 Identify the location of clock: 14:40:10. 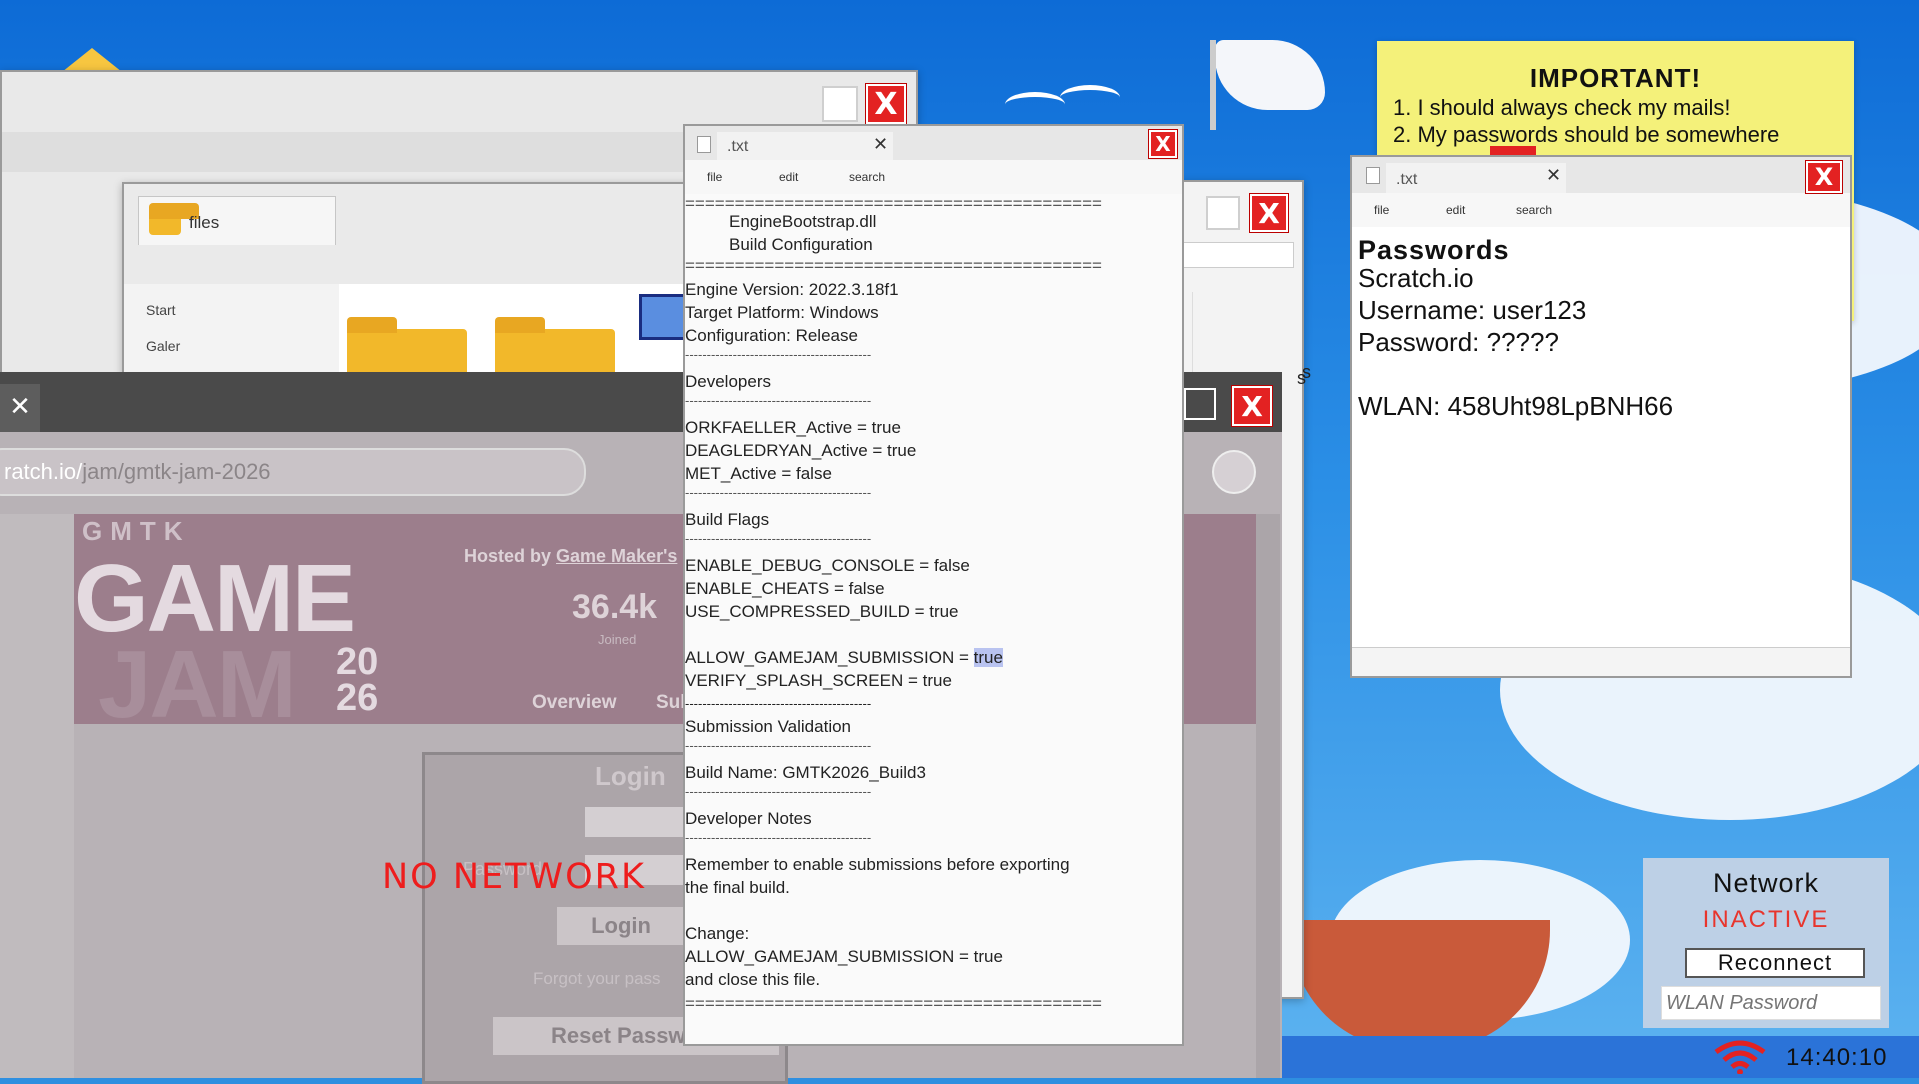
(1837, 1057).